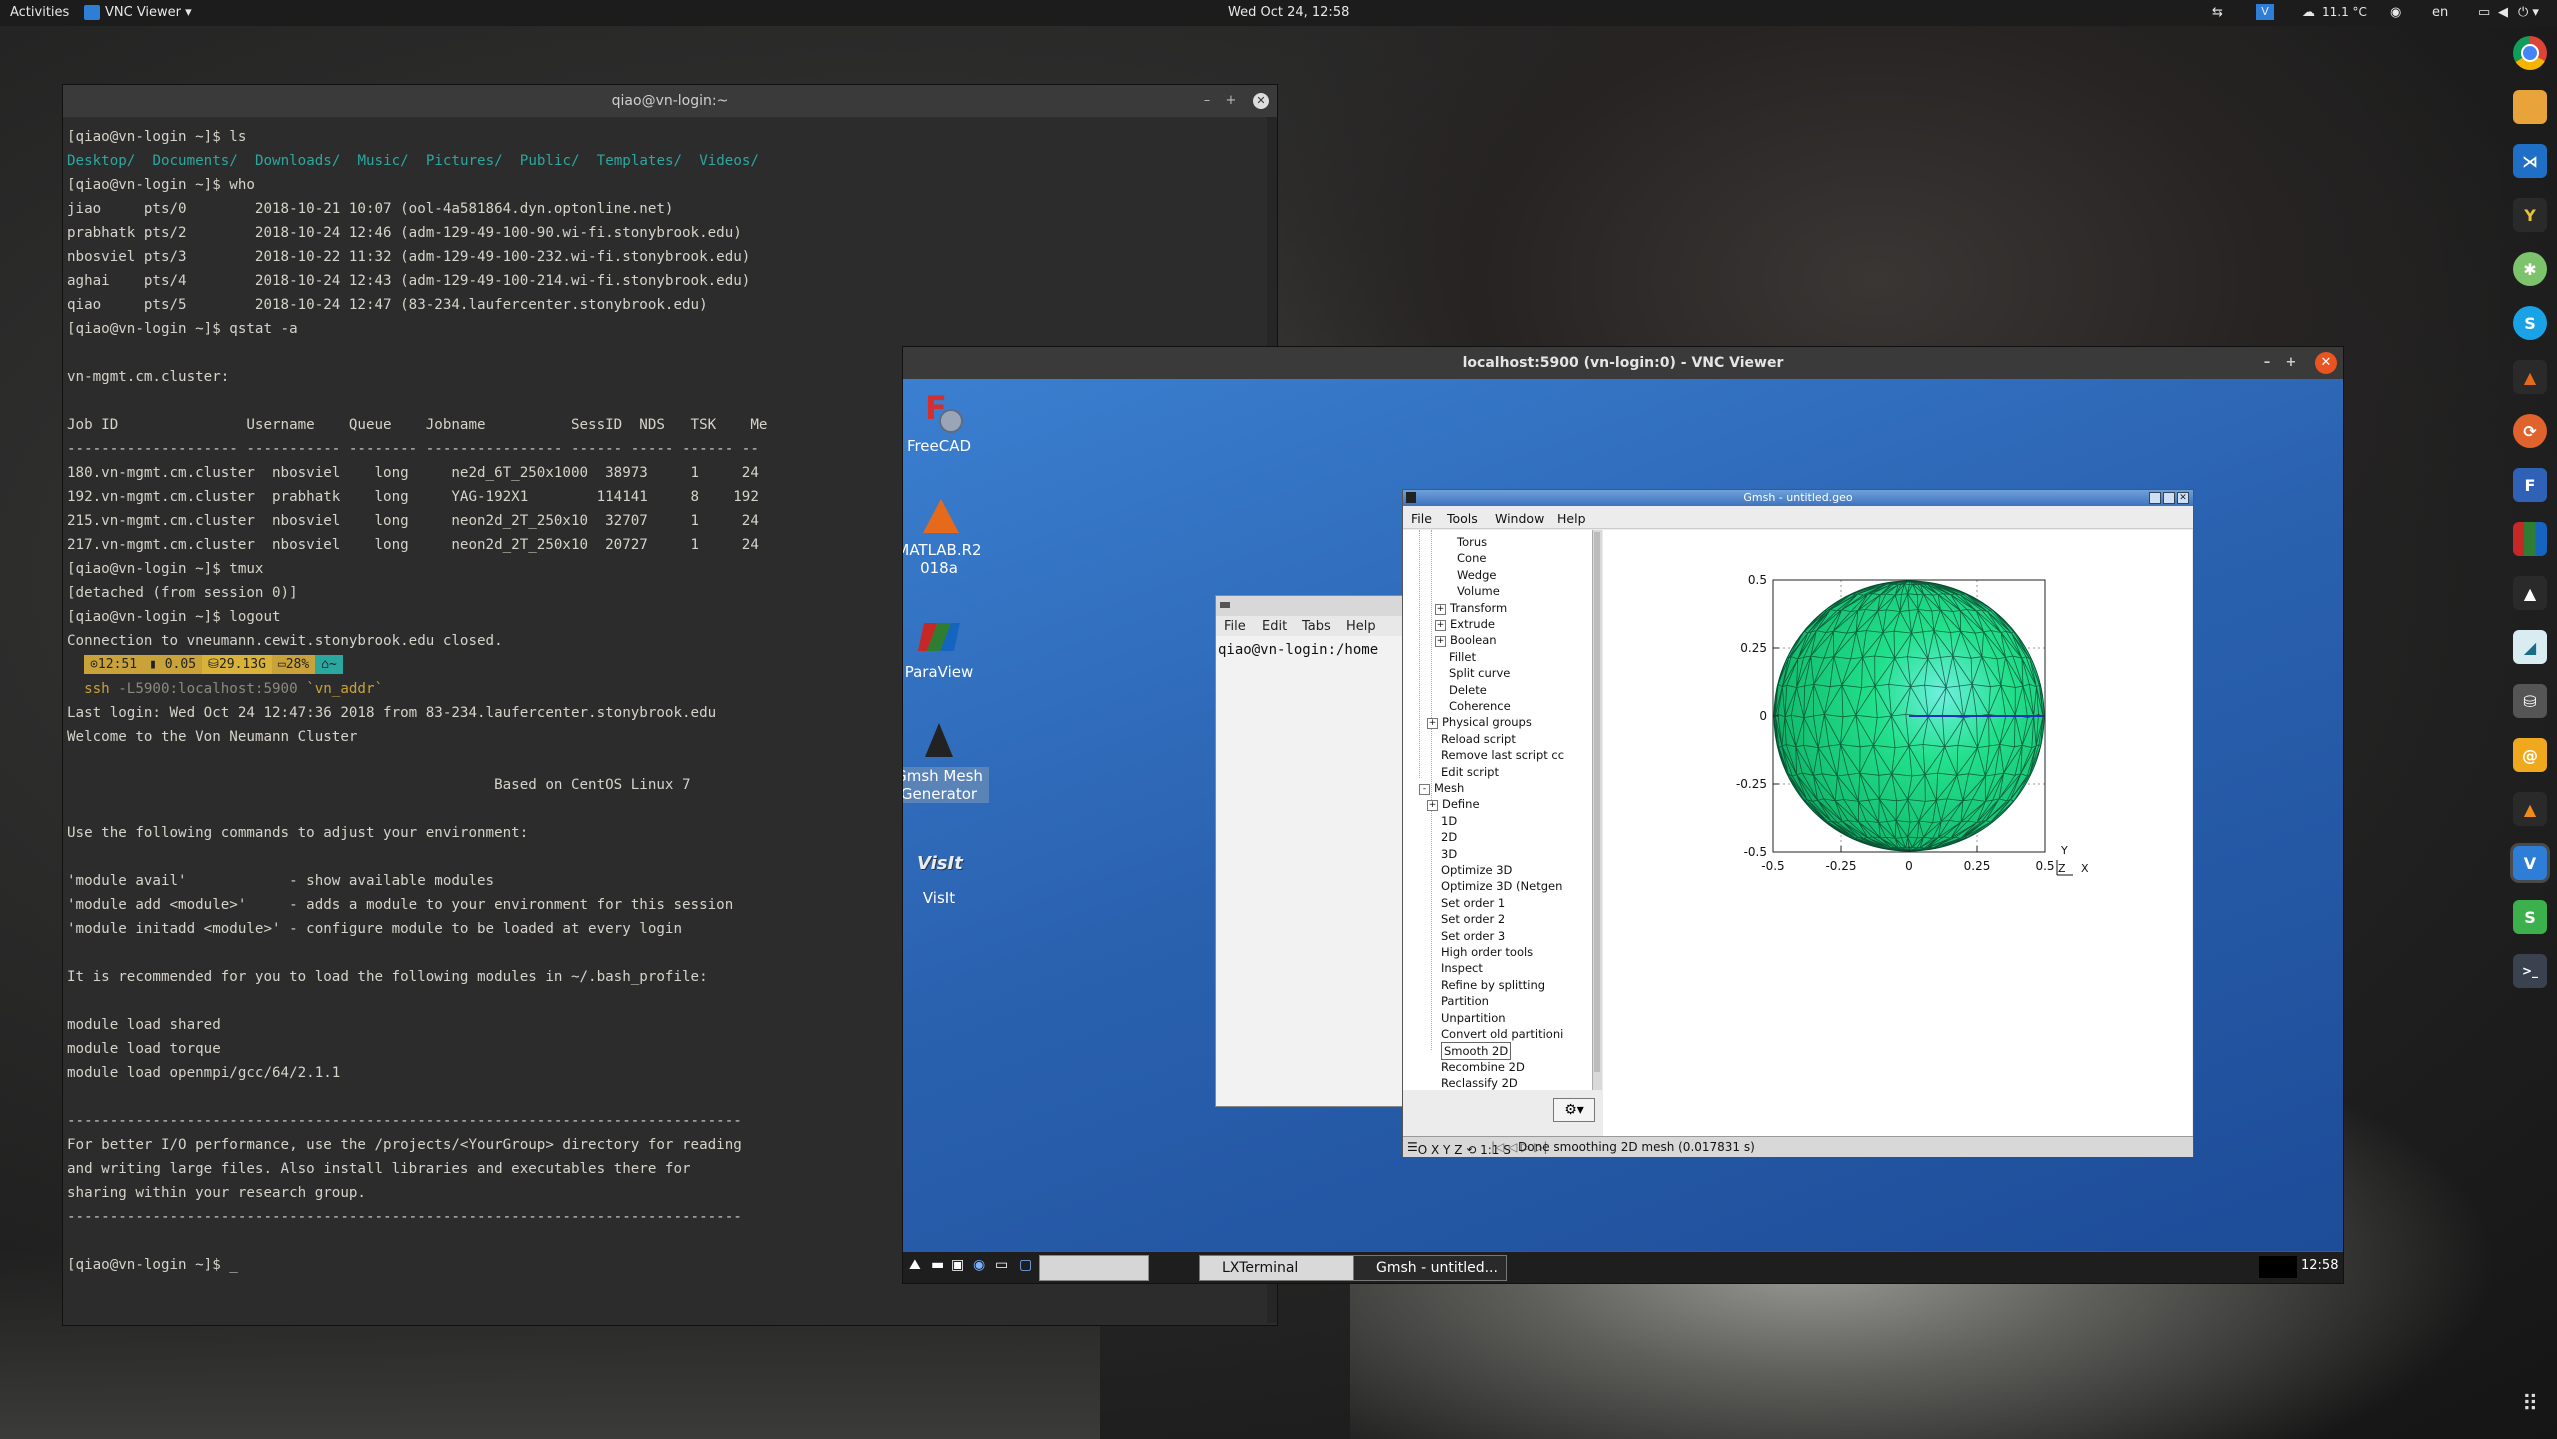 Image resolution: width=2557 pixels, height=1439 pixels. What do you see at coordinates (2530, 215) in the screenshot?
I see `app-icon: Y` at bounding box center [2530, 215].